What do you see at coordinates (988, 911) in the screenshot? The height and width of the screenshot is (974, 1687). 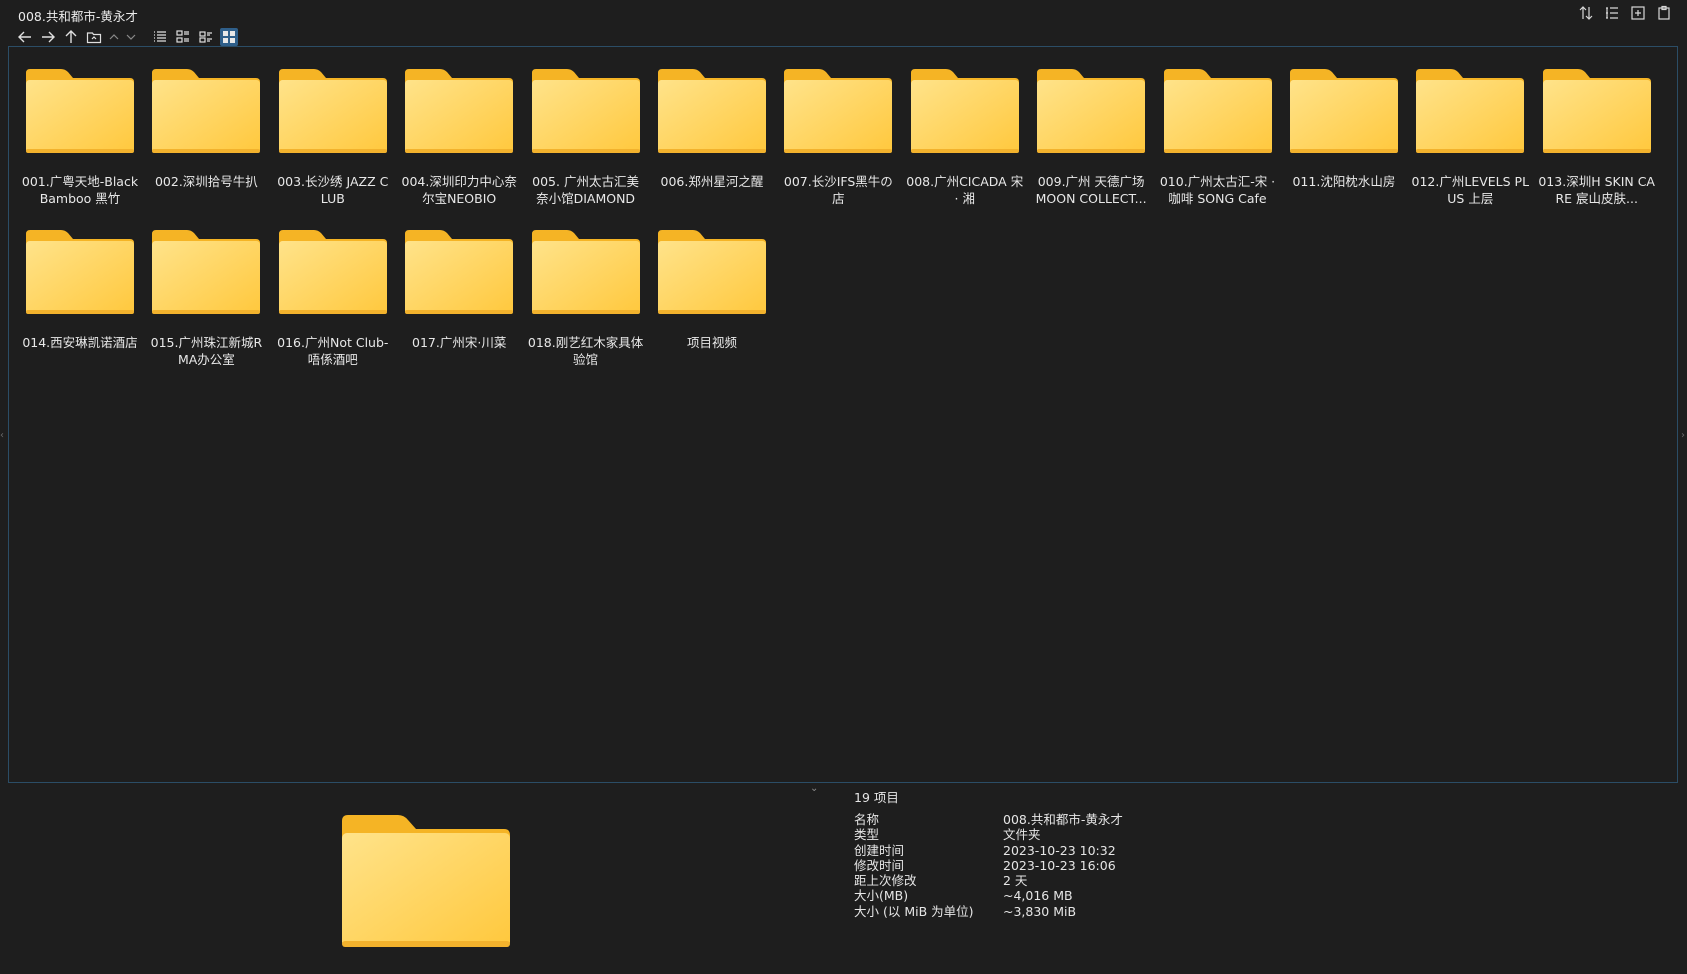 I see `property-row: 大小 (以 MiB 为单位) ~3,830 MiB` at bounding box center [988, 911].